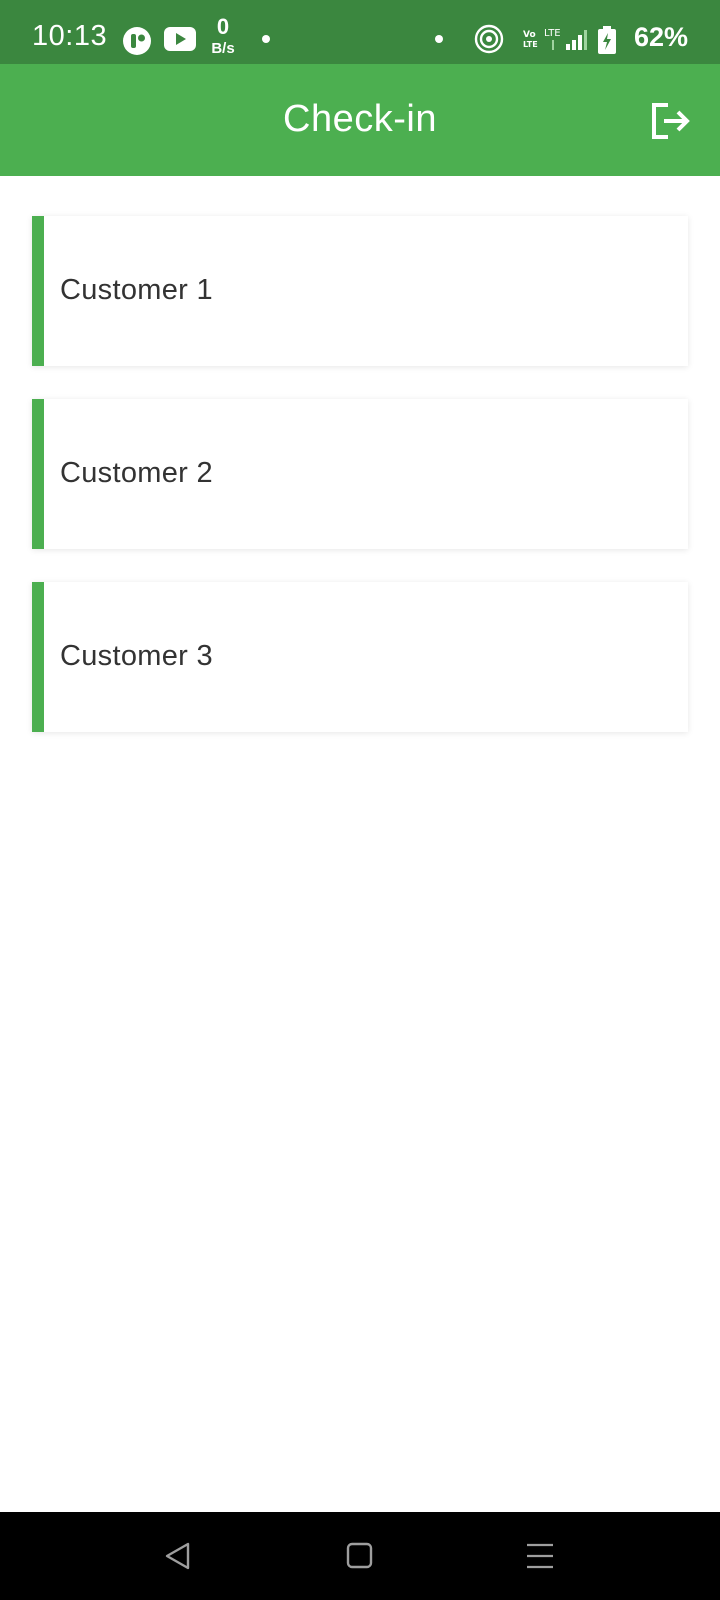 Image resolution: width=720 pixels, height=1600 pixels. I want to click on back-button, so click(178, 1556).